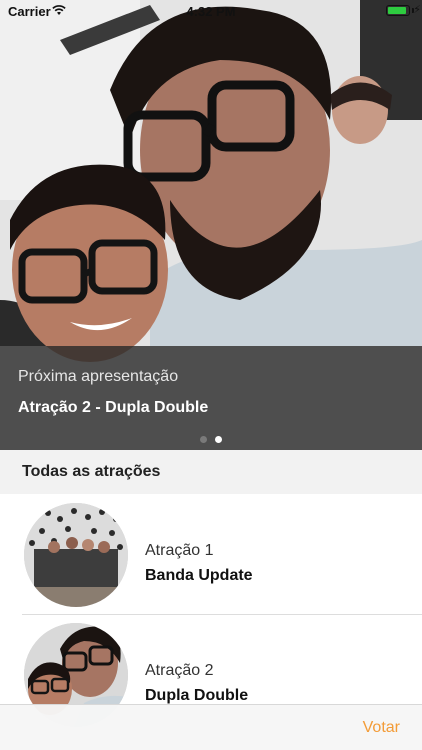  What do you see at coordinates (179, 670) in the screenshot?
I see `attraction-subtitle: Atração 2` at bounding box center [179, 670].